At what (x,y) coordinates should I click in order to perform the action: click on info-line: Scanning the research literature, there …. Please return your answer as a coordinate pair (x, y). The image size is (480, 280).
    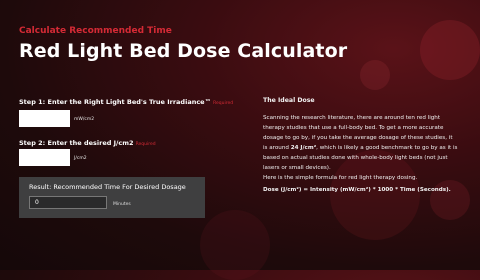
    Looking at the image, I should click on (352, 118).